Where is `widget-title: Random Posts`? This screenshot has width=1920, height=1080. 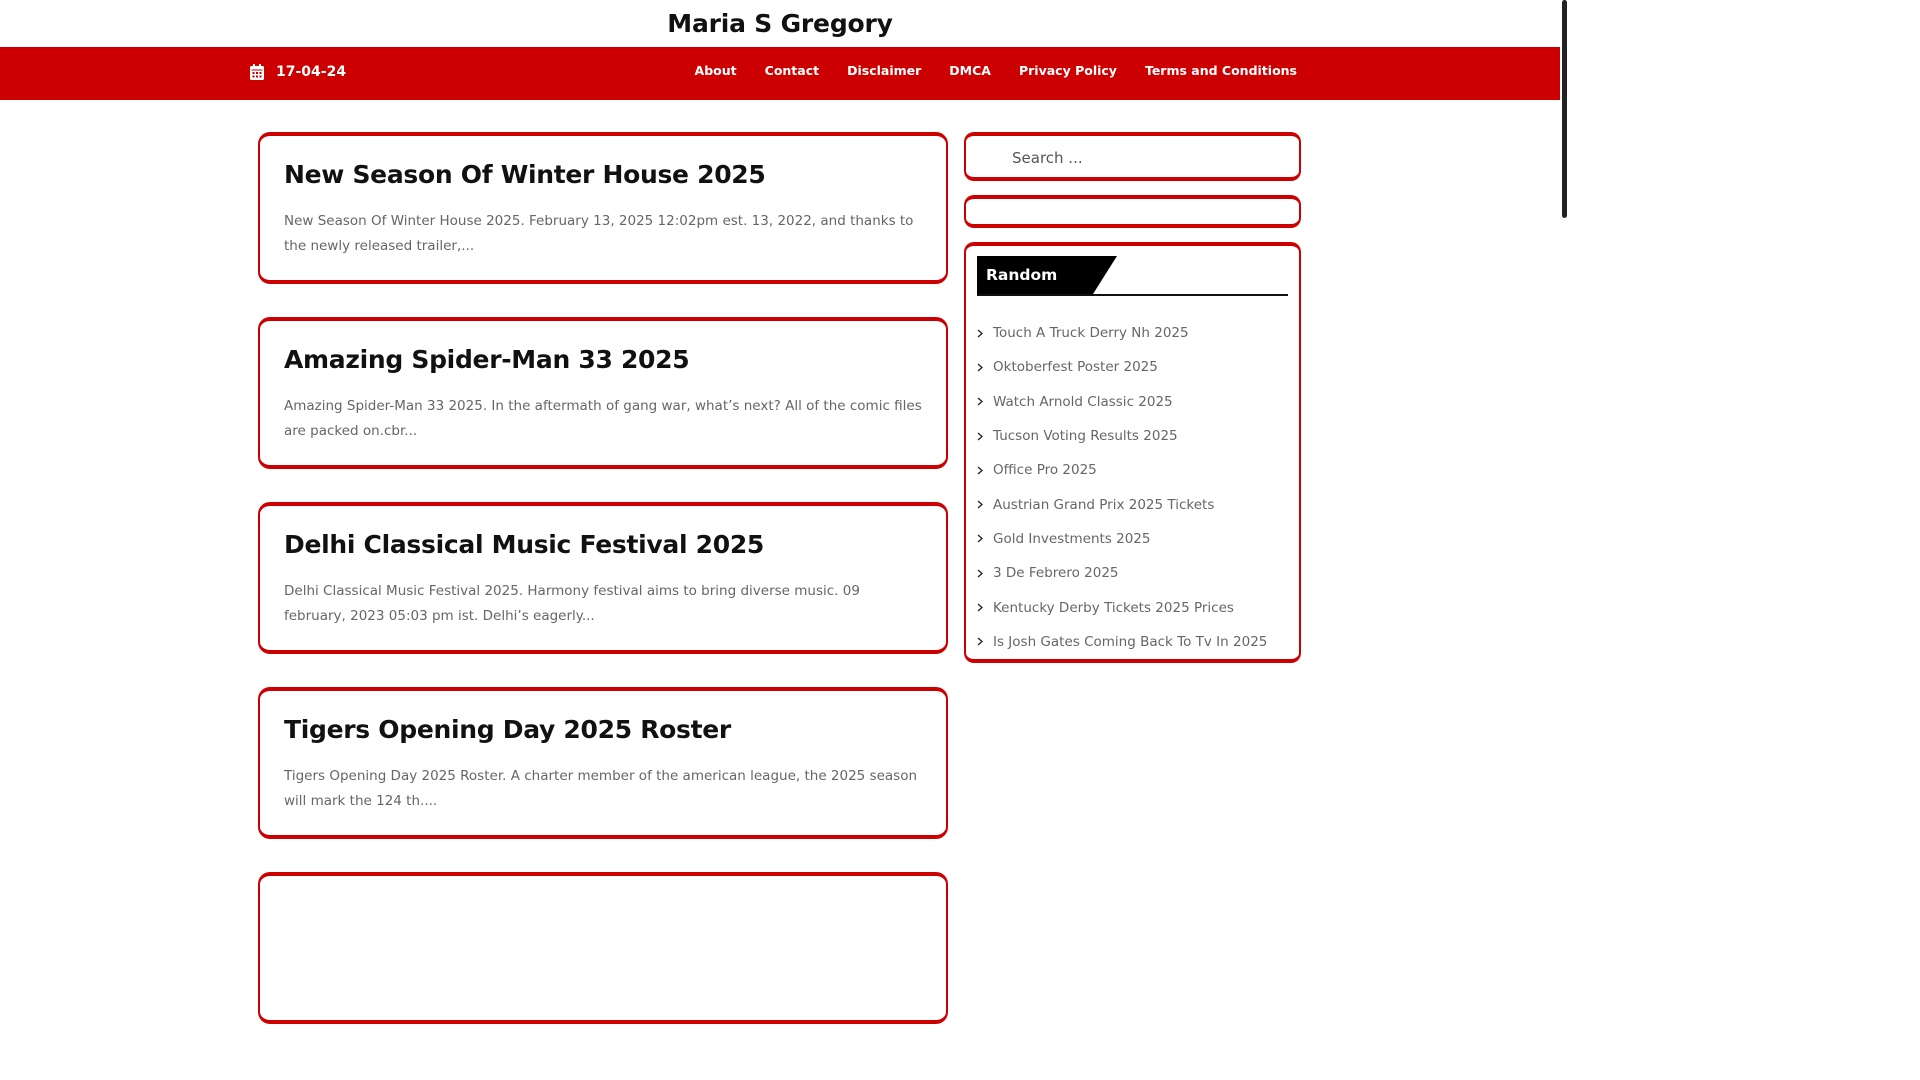
widget-title: Random Posts is located at coordinates (1035, 289).